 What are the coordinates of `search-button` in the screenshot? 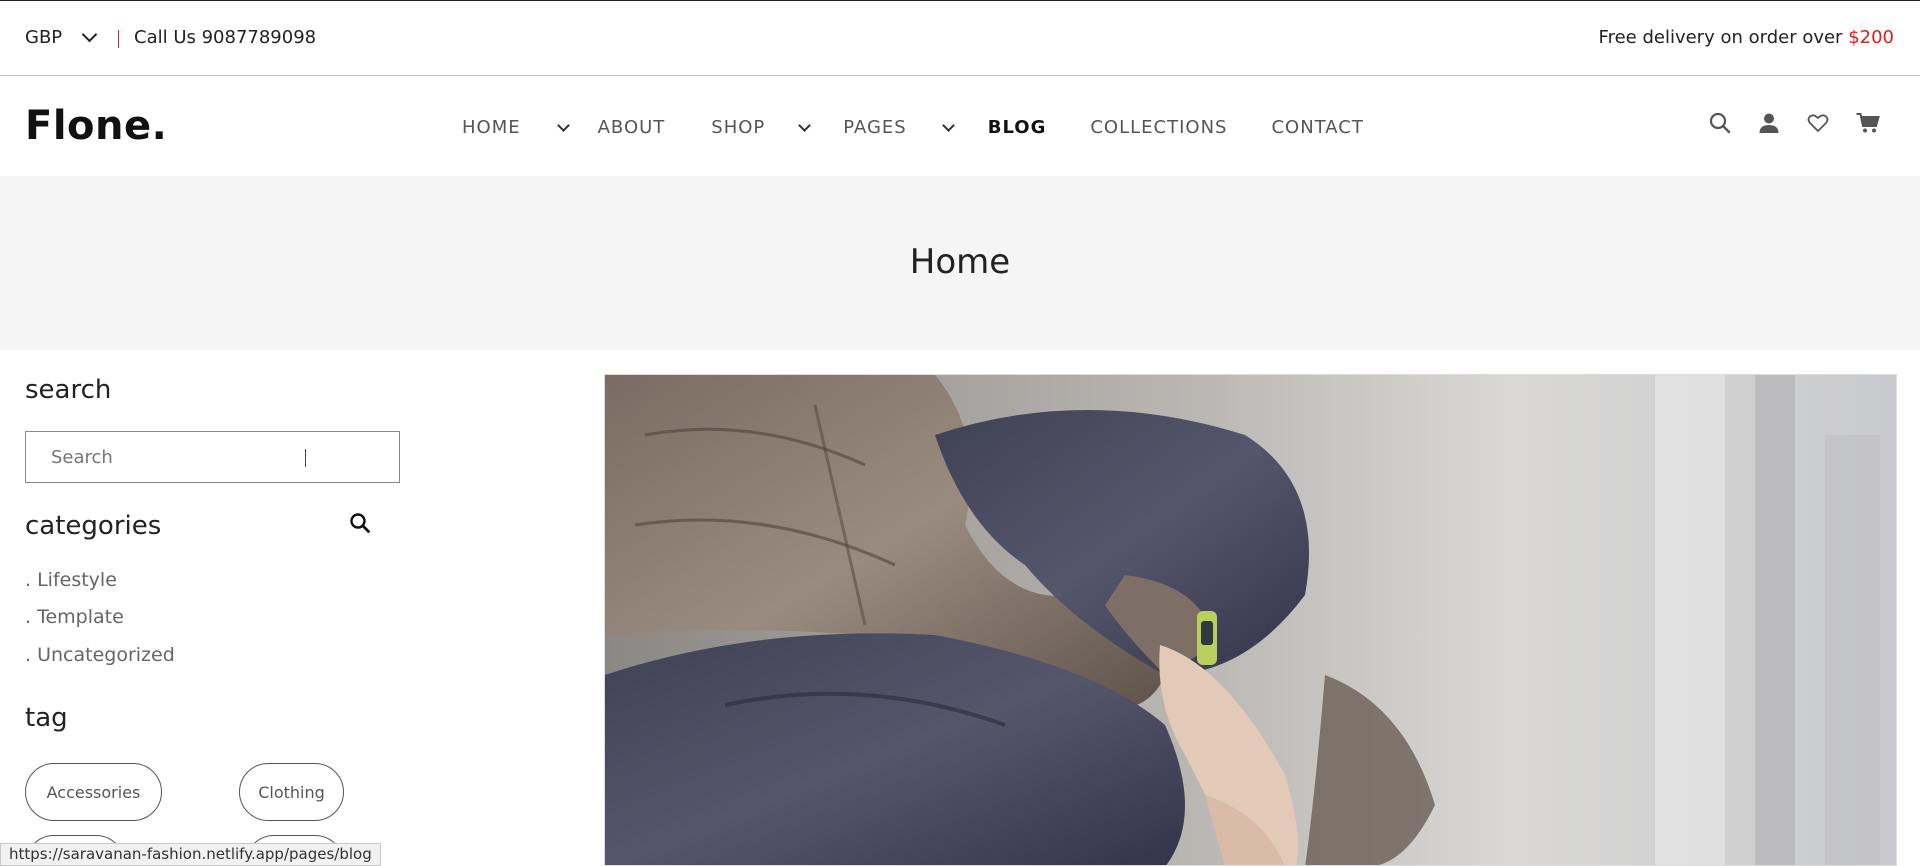 It's located at (360, 525).